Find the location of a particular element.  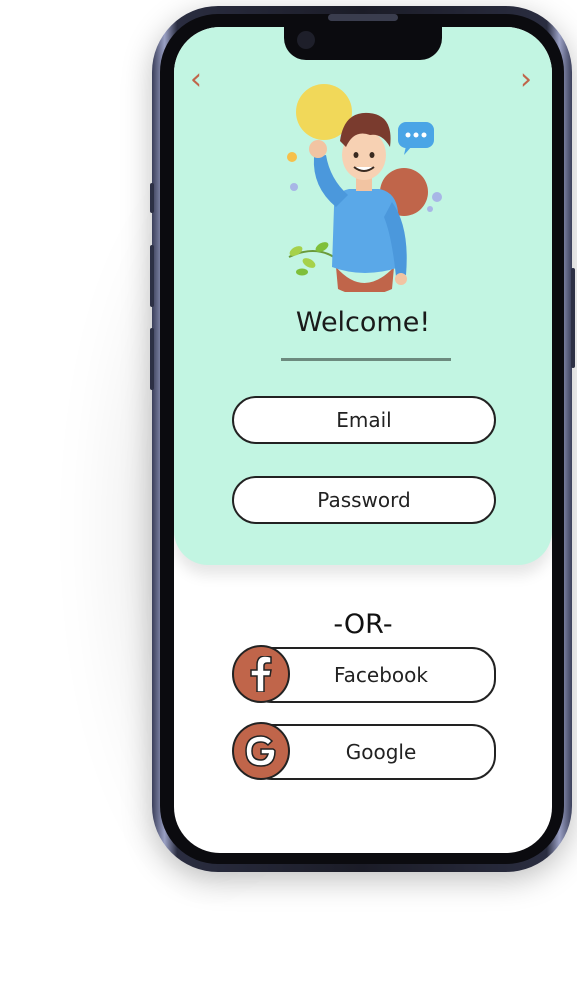

back-chevron-icon: ‹ is located at coordinates (196, 80).